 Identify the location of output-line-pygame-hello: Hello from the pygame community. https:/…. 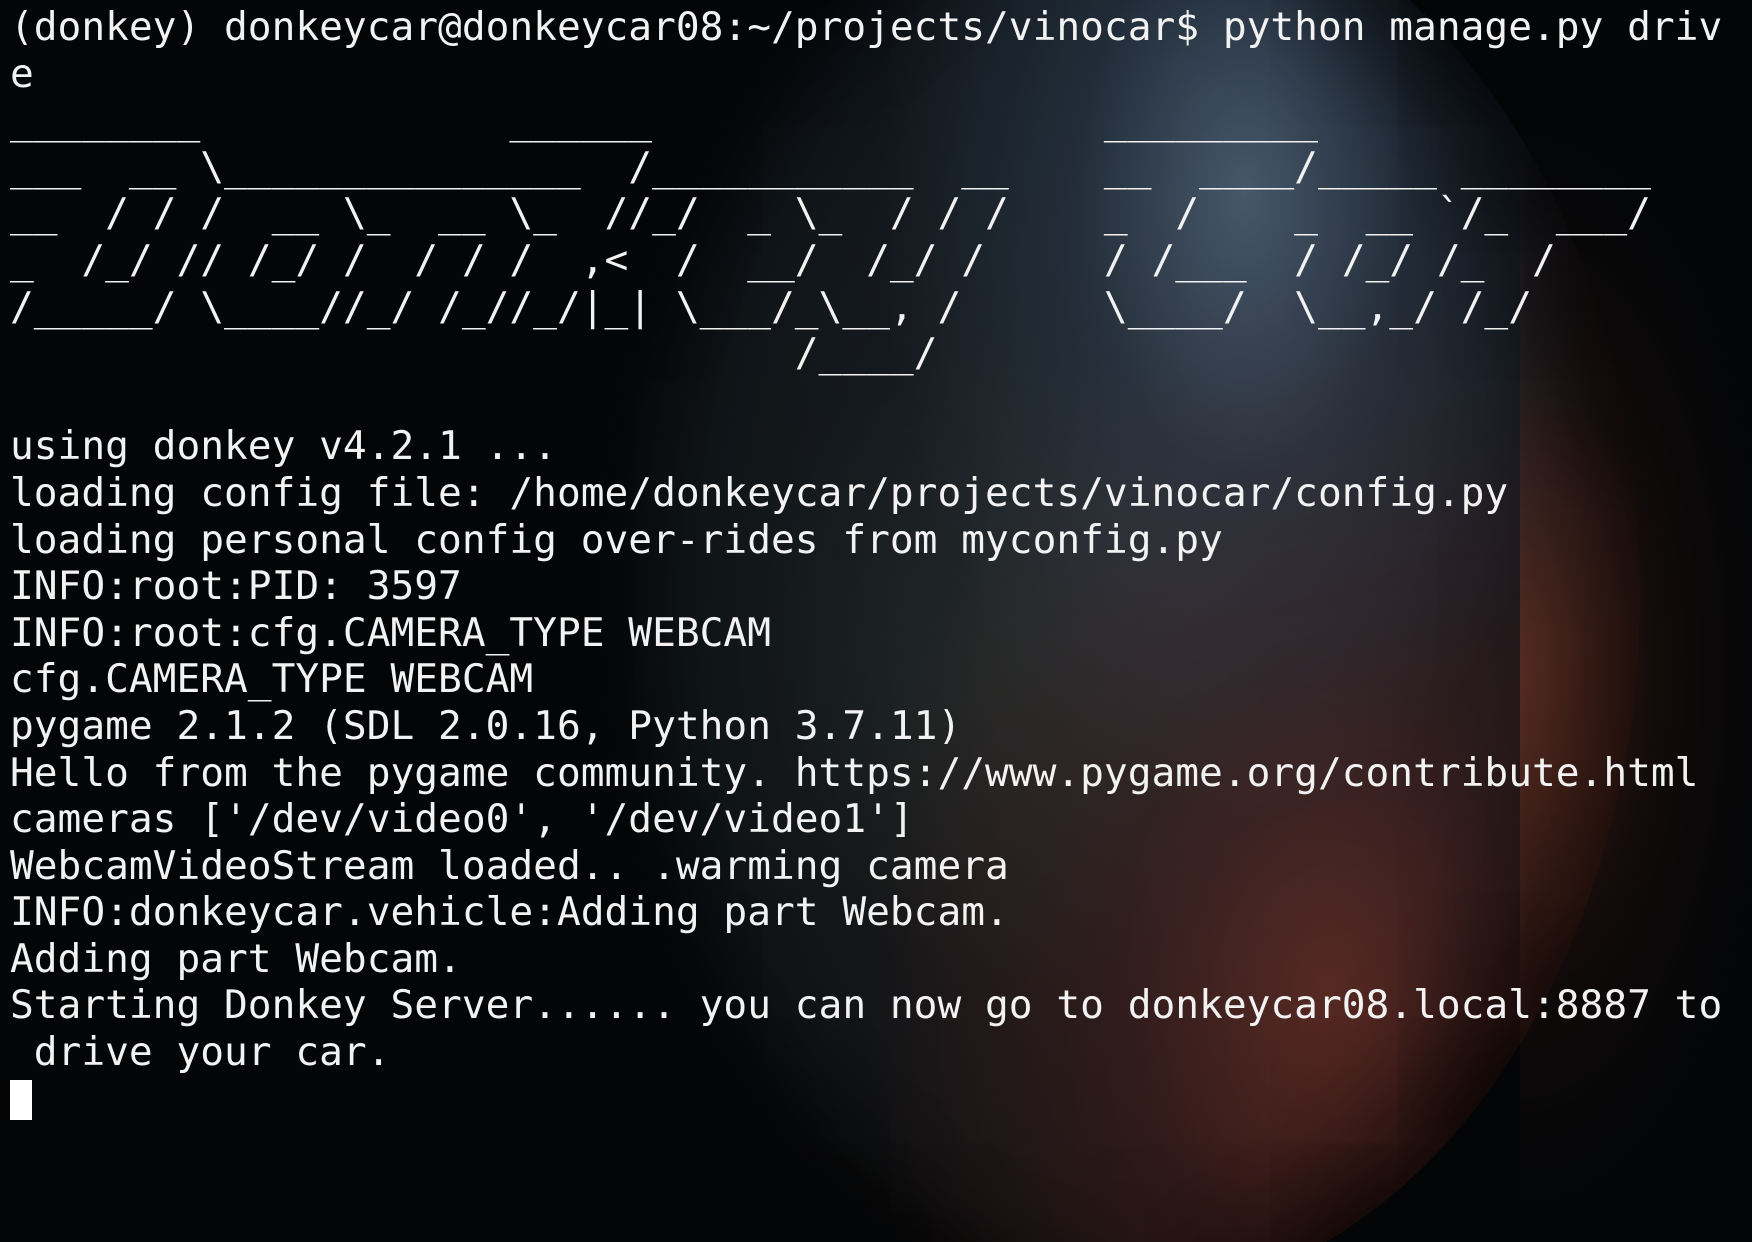
(854, 772).